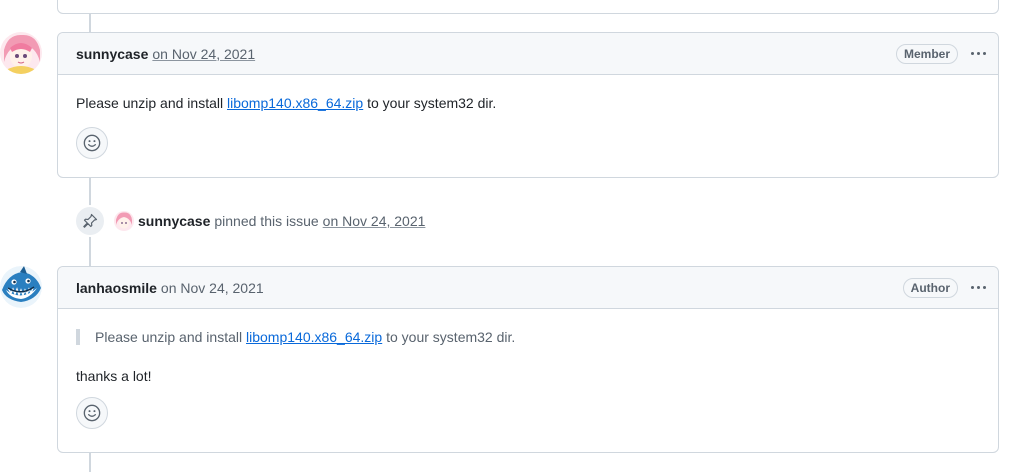 The width and height of the screenshot is (1025, 472). What do you see at coordinates (374, 221) in the screenshot?
I see `event-date: on Nov 24, 2021` at bounding box center [374, 221].